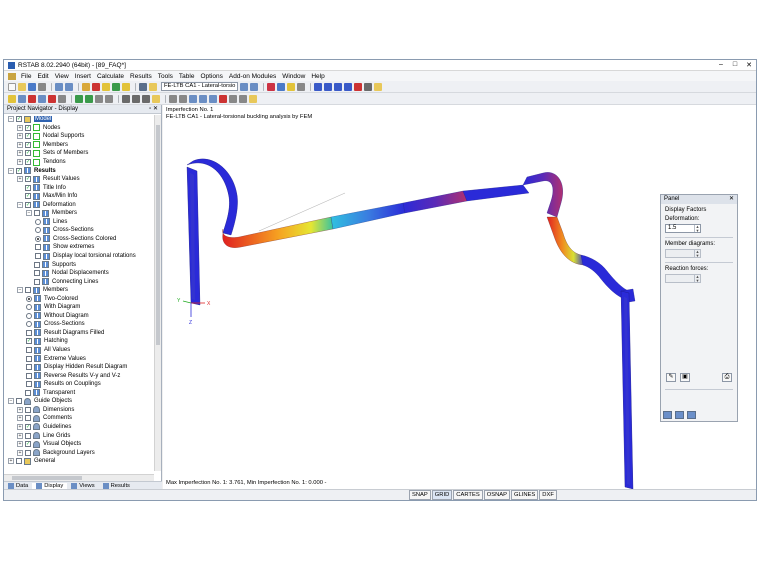  I want to click on show-results-icon, so click(143, 86).